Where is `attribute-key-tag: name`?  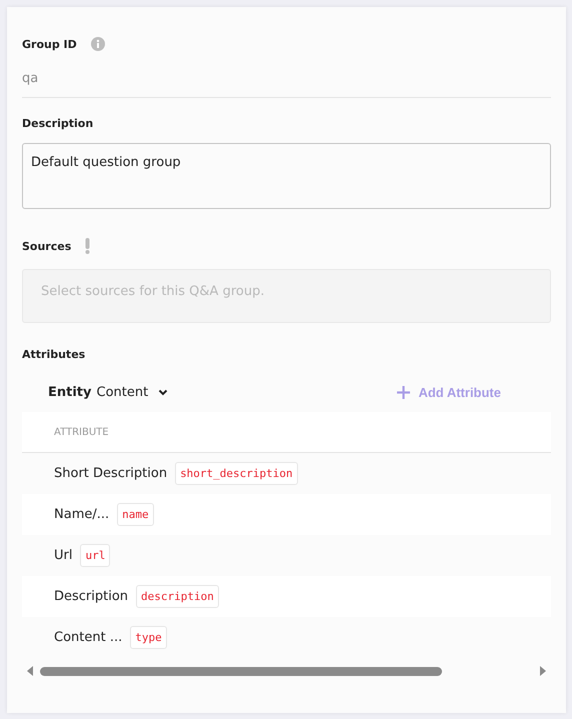 attribute-key-tag: name is located at coordinates (135, 514).